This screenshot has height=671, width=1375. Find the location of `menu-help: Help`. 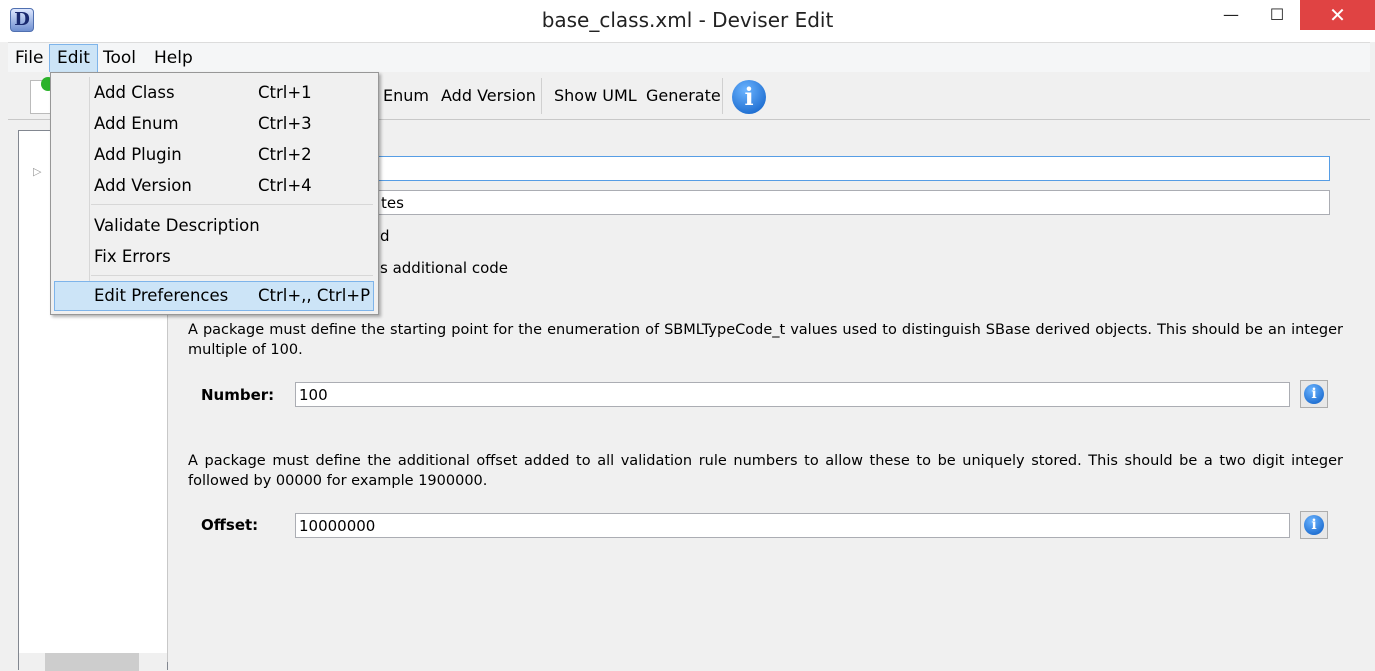

menu-help: Help is located at coordinates (173, 58).